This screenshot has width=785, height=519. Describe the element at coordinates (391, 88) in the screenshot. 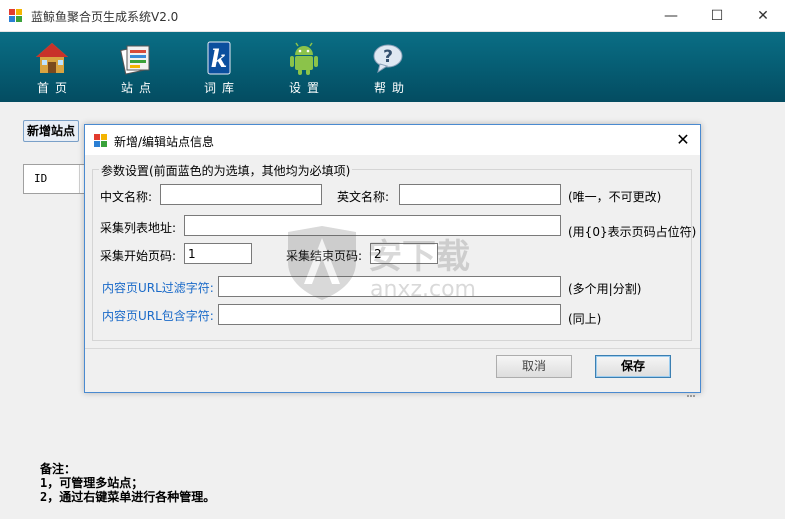

I see `toolbar-help-label: 帮助` at that location.